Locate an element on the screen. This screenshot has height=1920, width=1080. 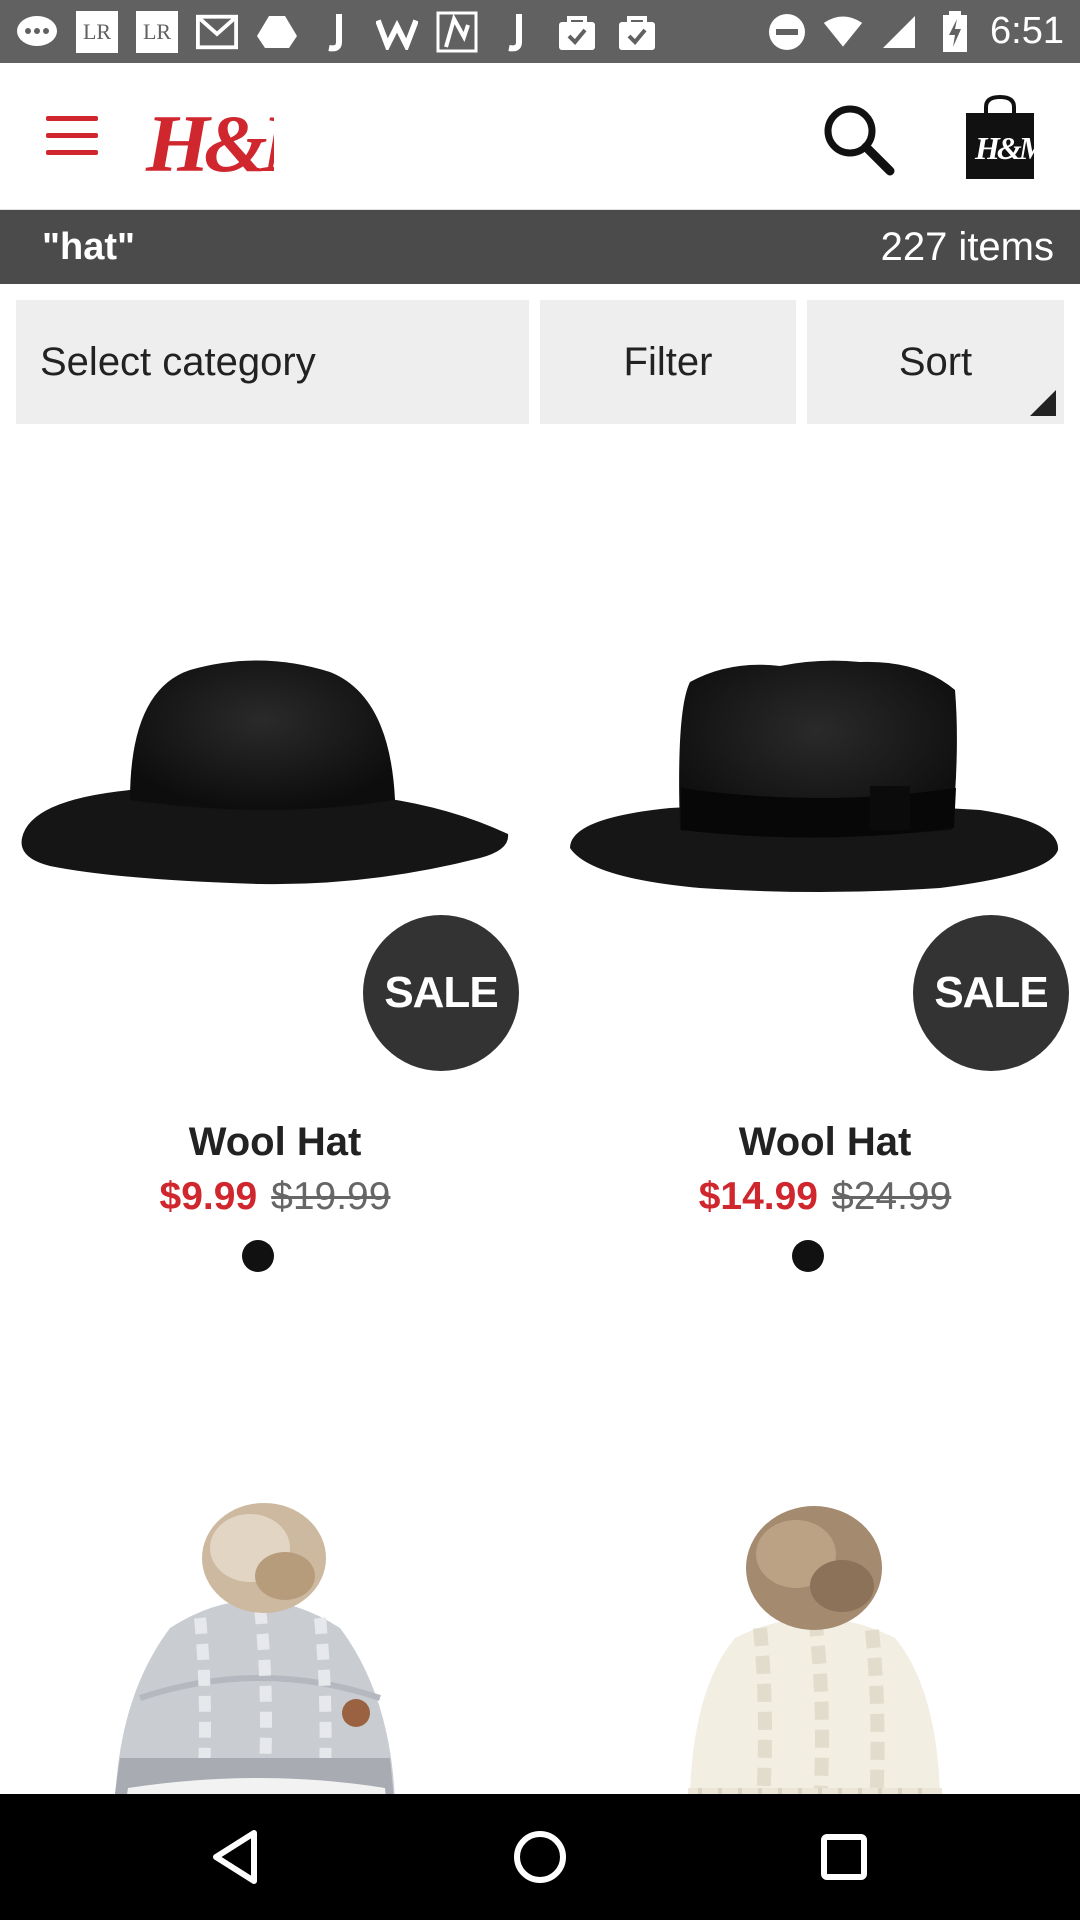
messenger-icon is located at coordinates (37, 32).